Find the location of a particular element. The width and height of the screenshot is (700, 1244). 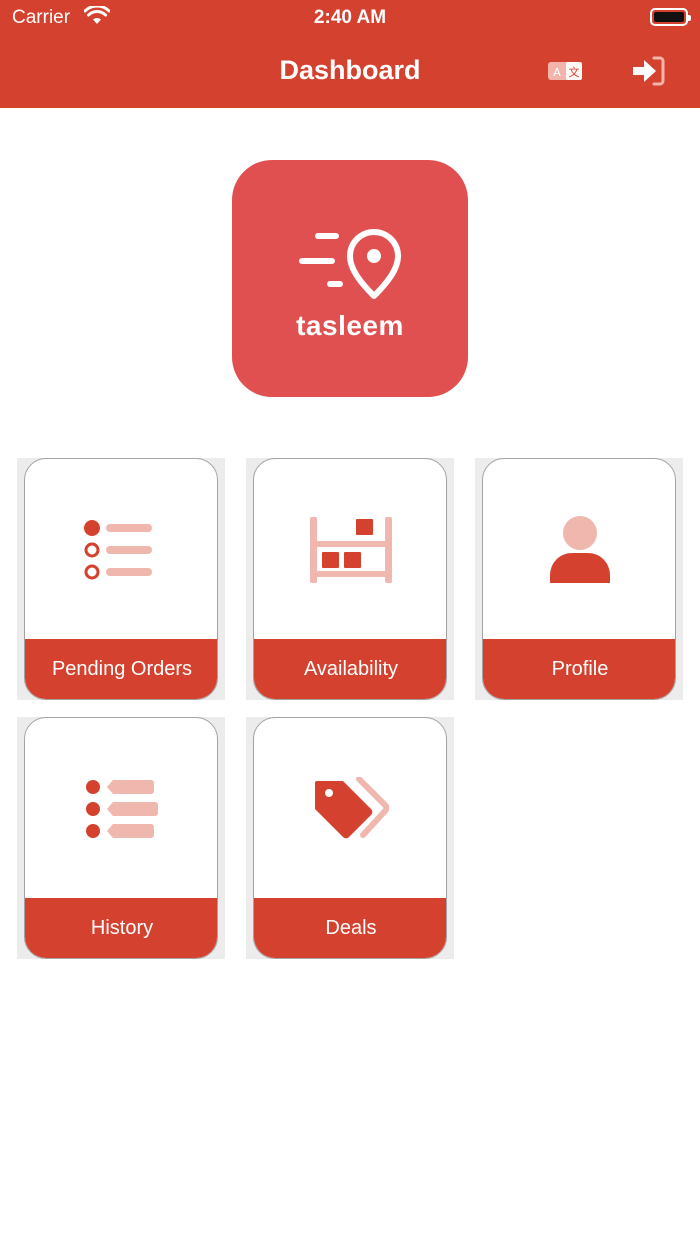

history-label: History is located at coordinates (121, 928).